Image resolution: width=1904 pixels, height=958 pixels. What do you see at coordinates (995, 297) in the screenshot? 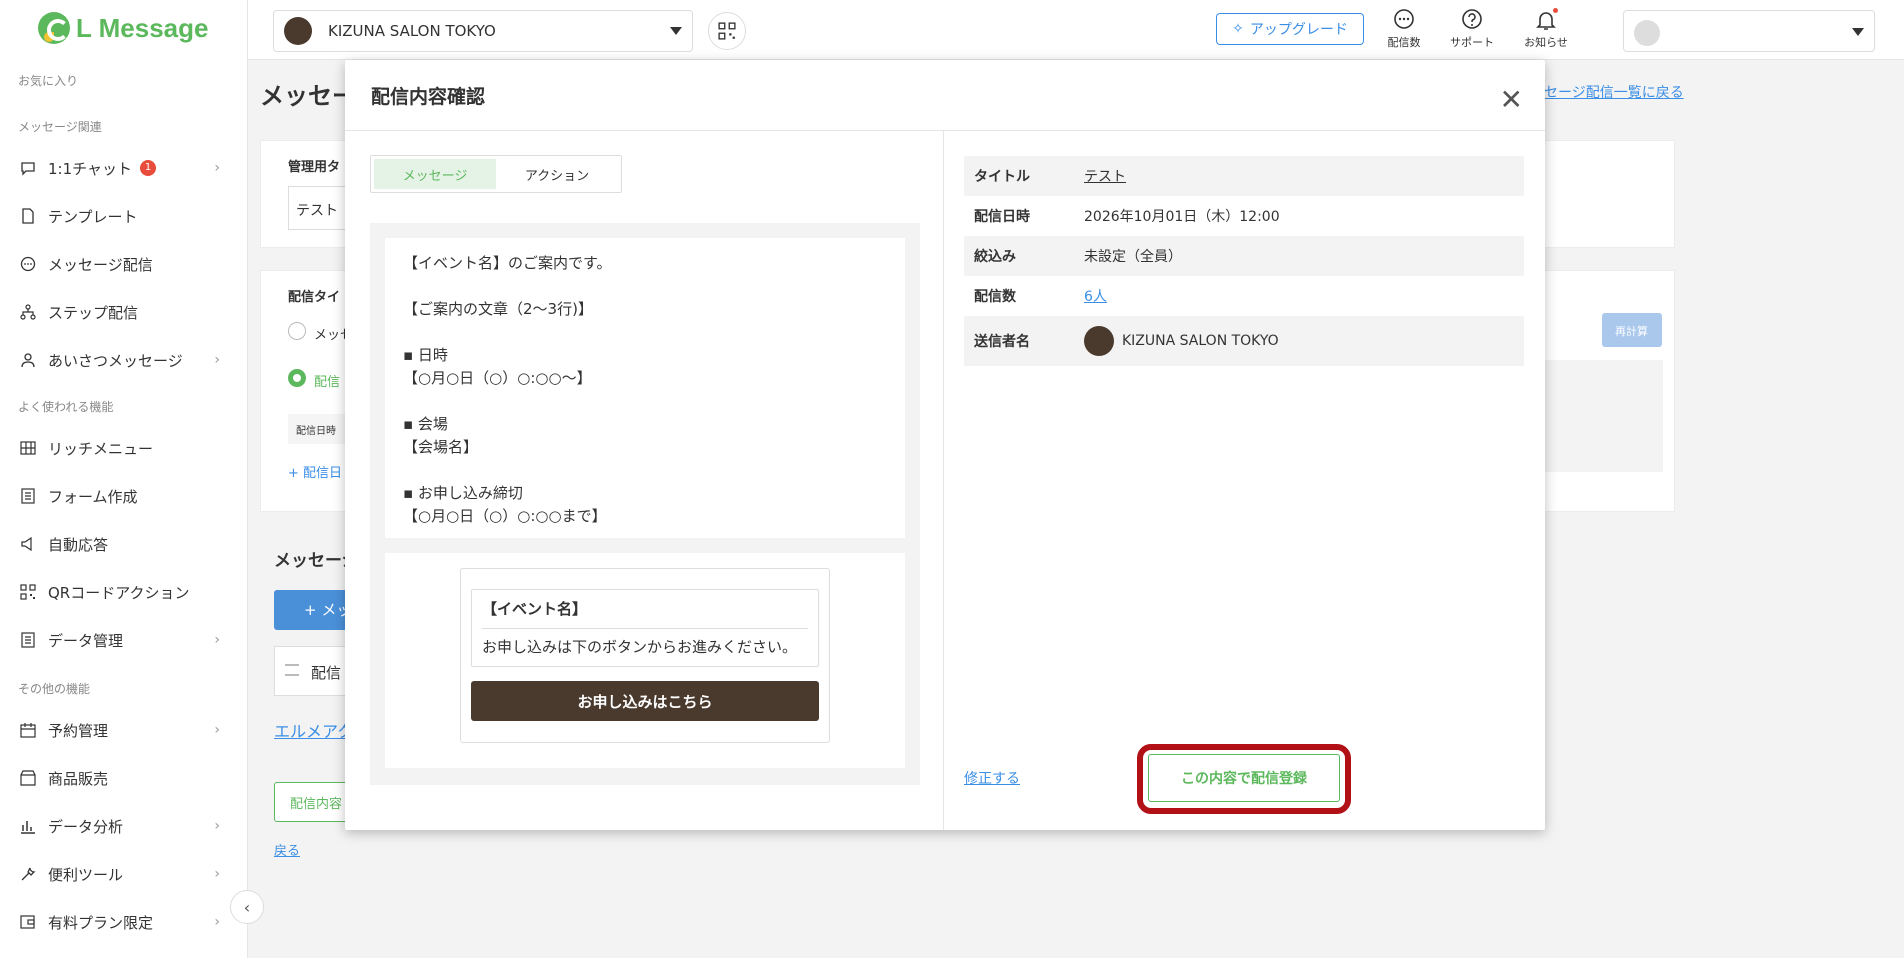
I see `count-label: 配信数` at bounding box center [995, 297].